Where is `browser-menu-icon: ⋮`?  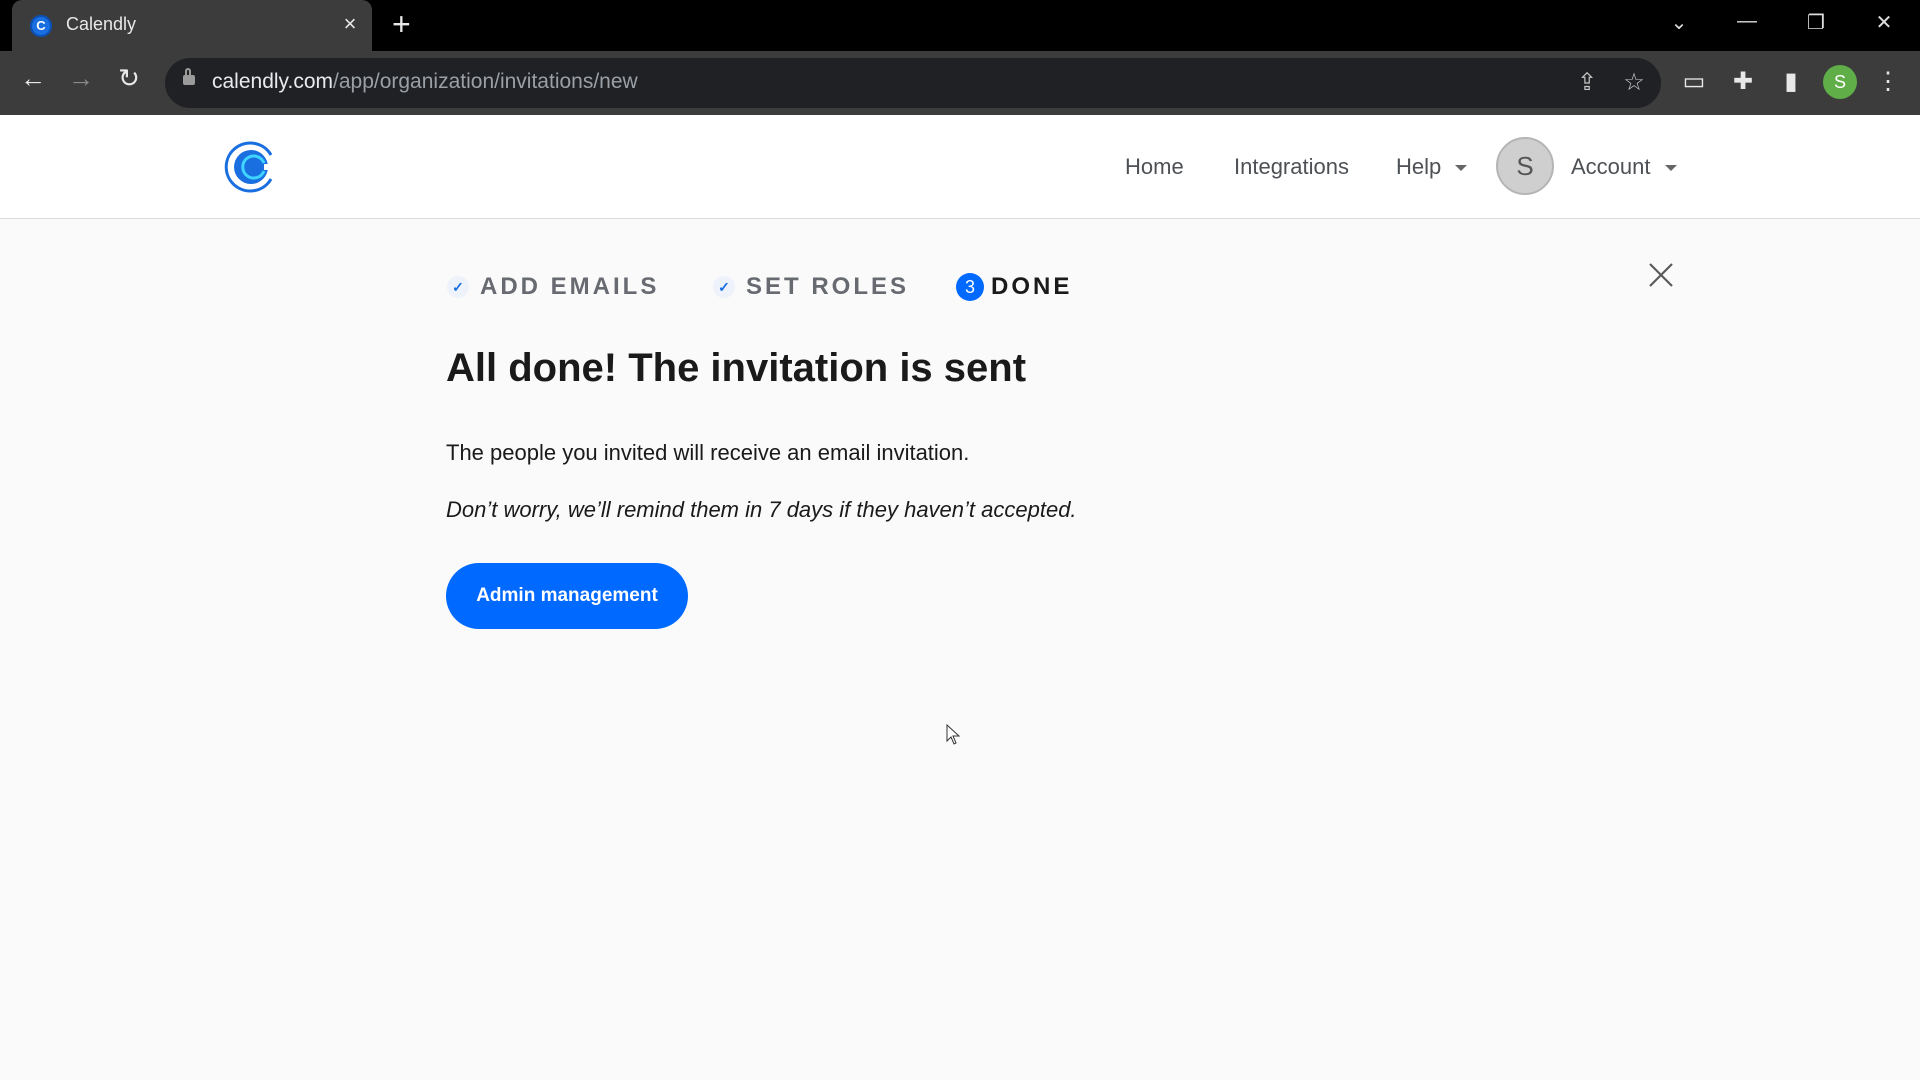
browser-menu-icon: ⋮ is located at coordinates (1888, 81).